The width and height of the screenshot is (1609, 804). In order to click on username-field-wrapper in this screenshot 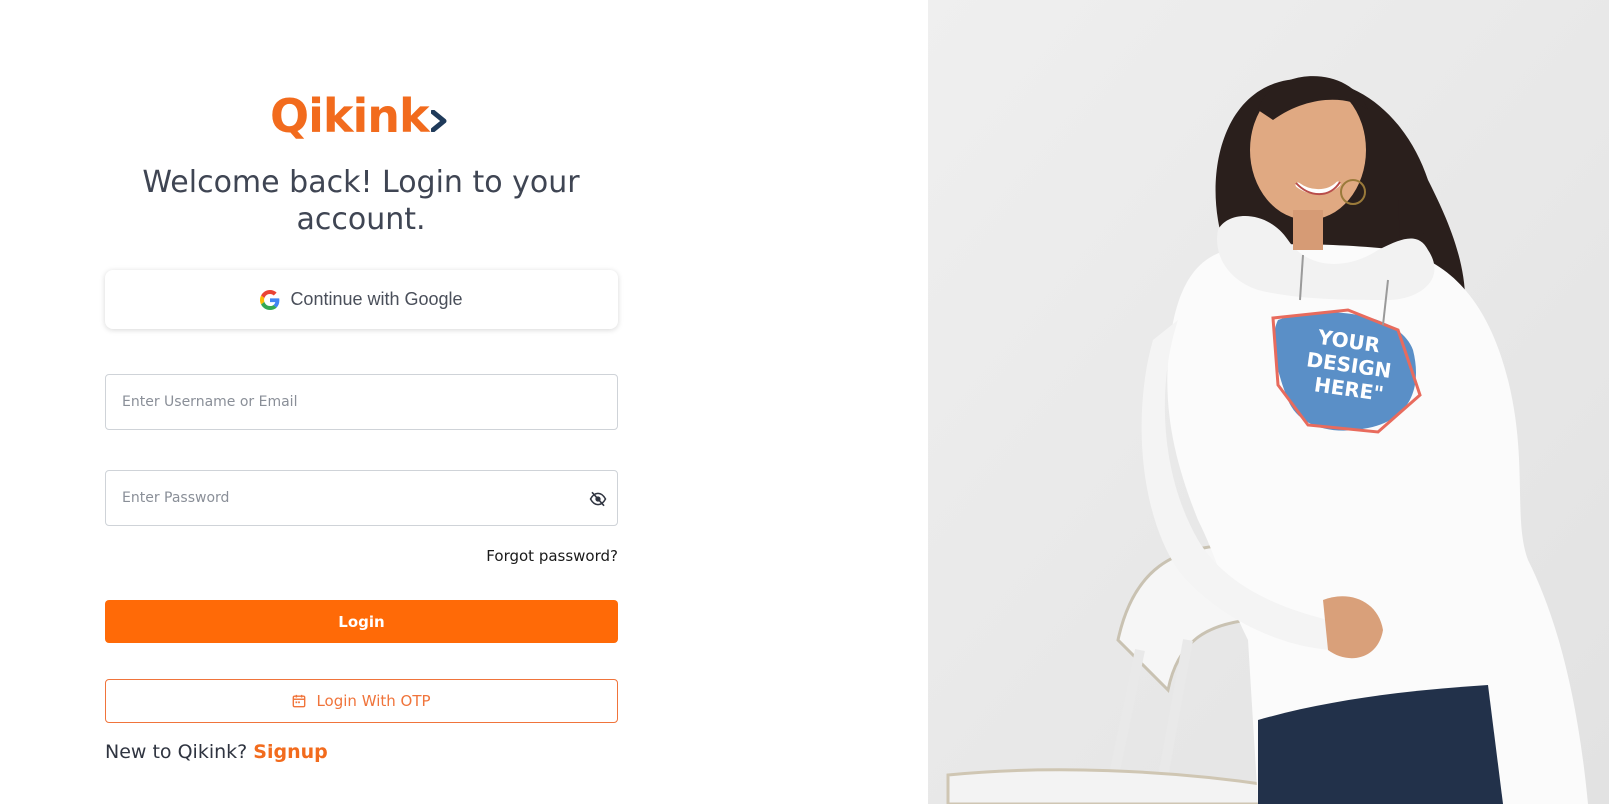, I will do `click(361, 402)`.